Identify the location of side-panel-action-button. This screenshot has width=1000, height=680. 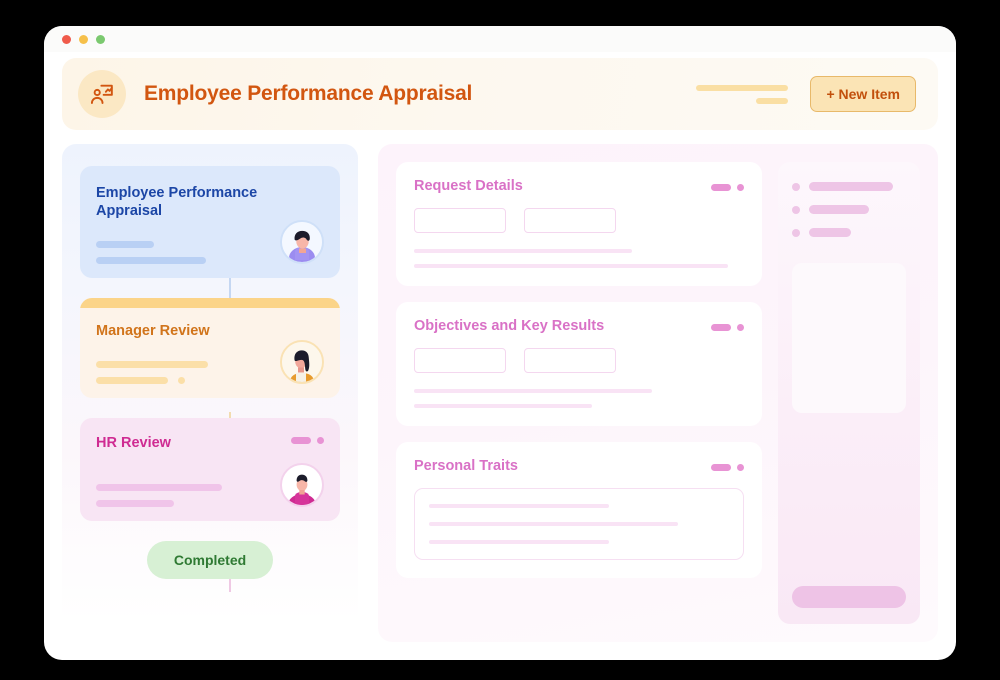
(849, 597).